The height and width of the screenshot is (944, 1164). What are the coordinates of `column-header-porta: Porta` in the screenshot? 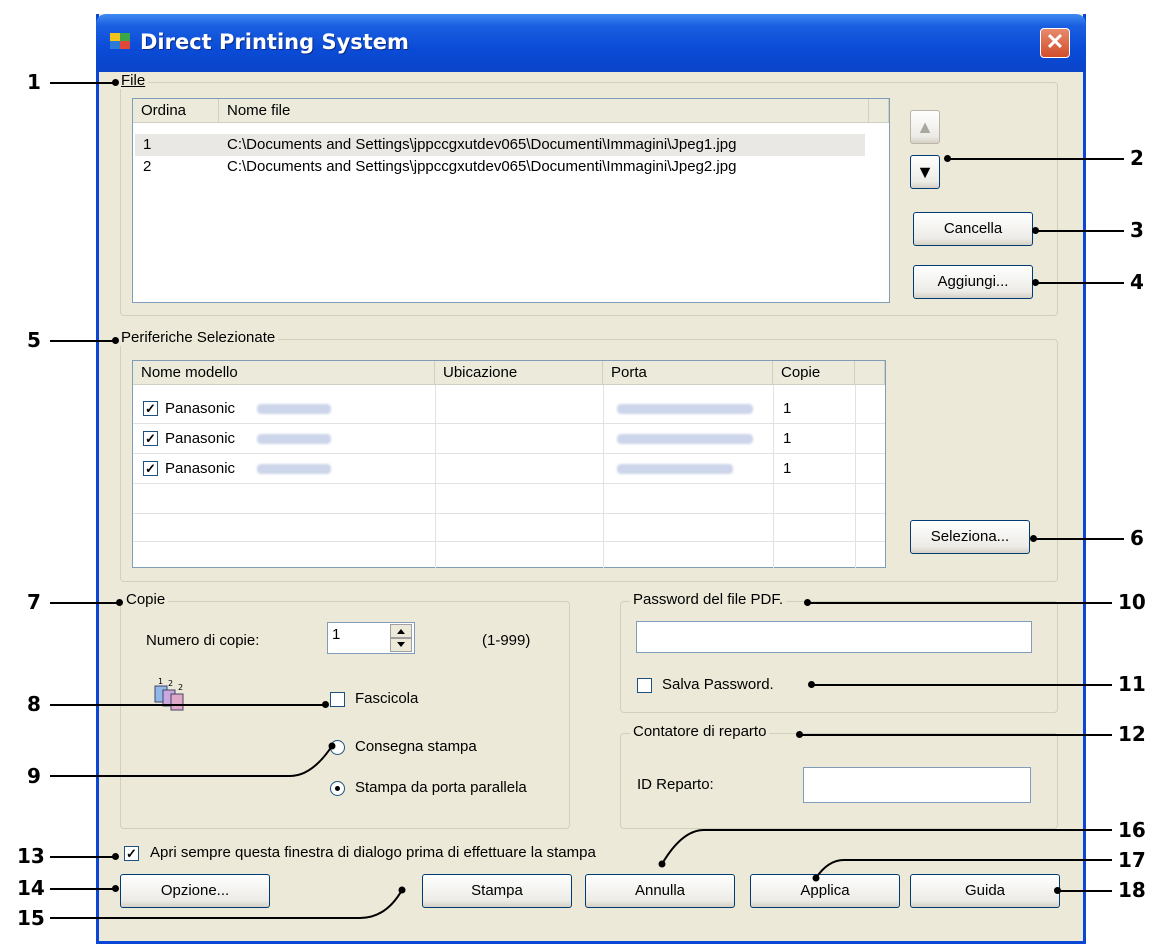 It's located at (688, 373).